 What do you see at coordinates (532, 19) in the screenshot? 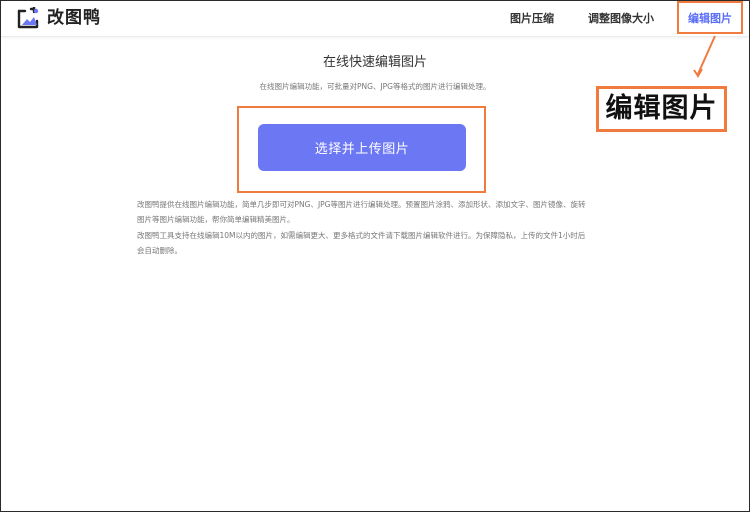
I see `nav-image-compress: 图片压缩` at bounding box center [532, 19].